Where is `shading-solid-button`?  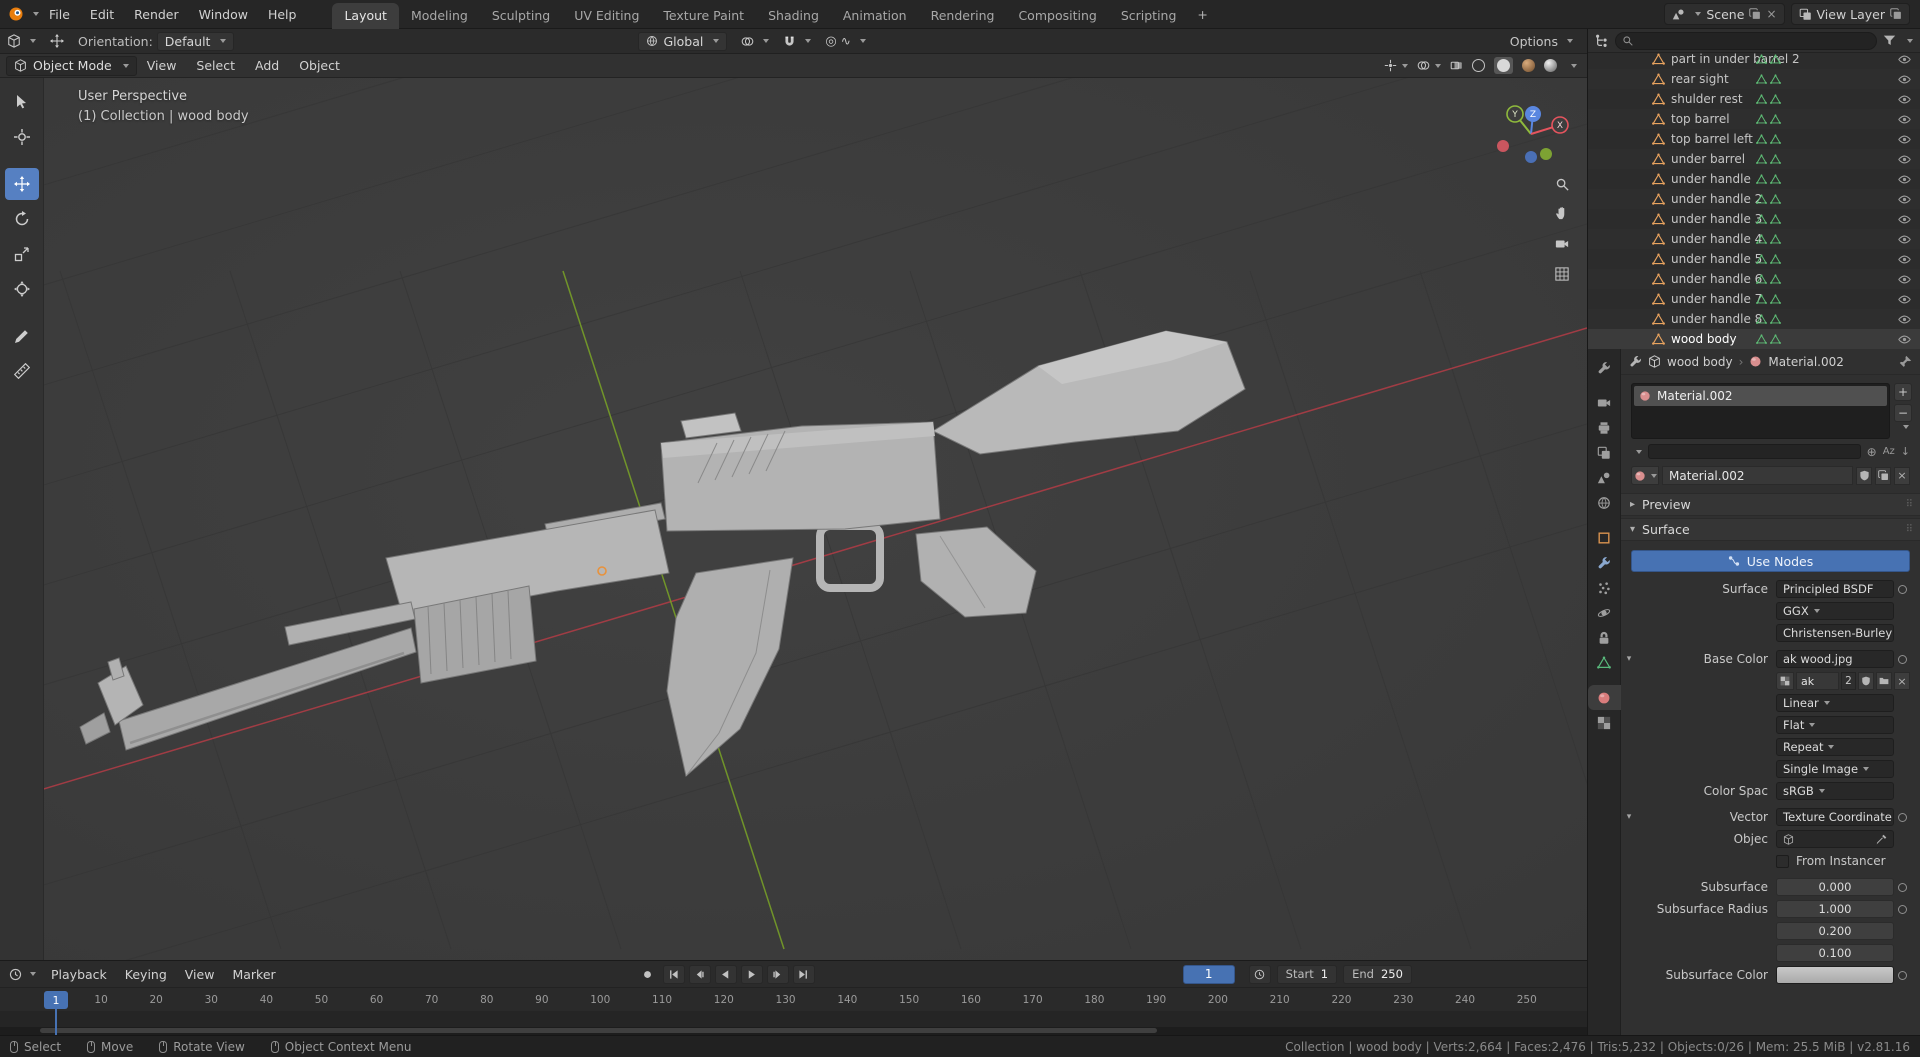
shading-solid-button is located at coordinates (1503, 65).